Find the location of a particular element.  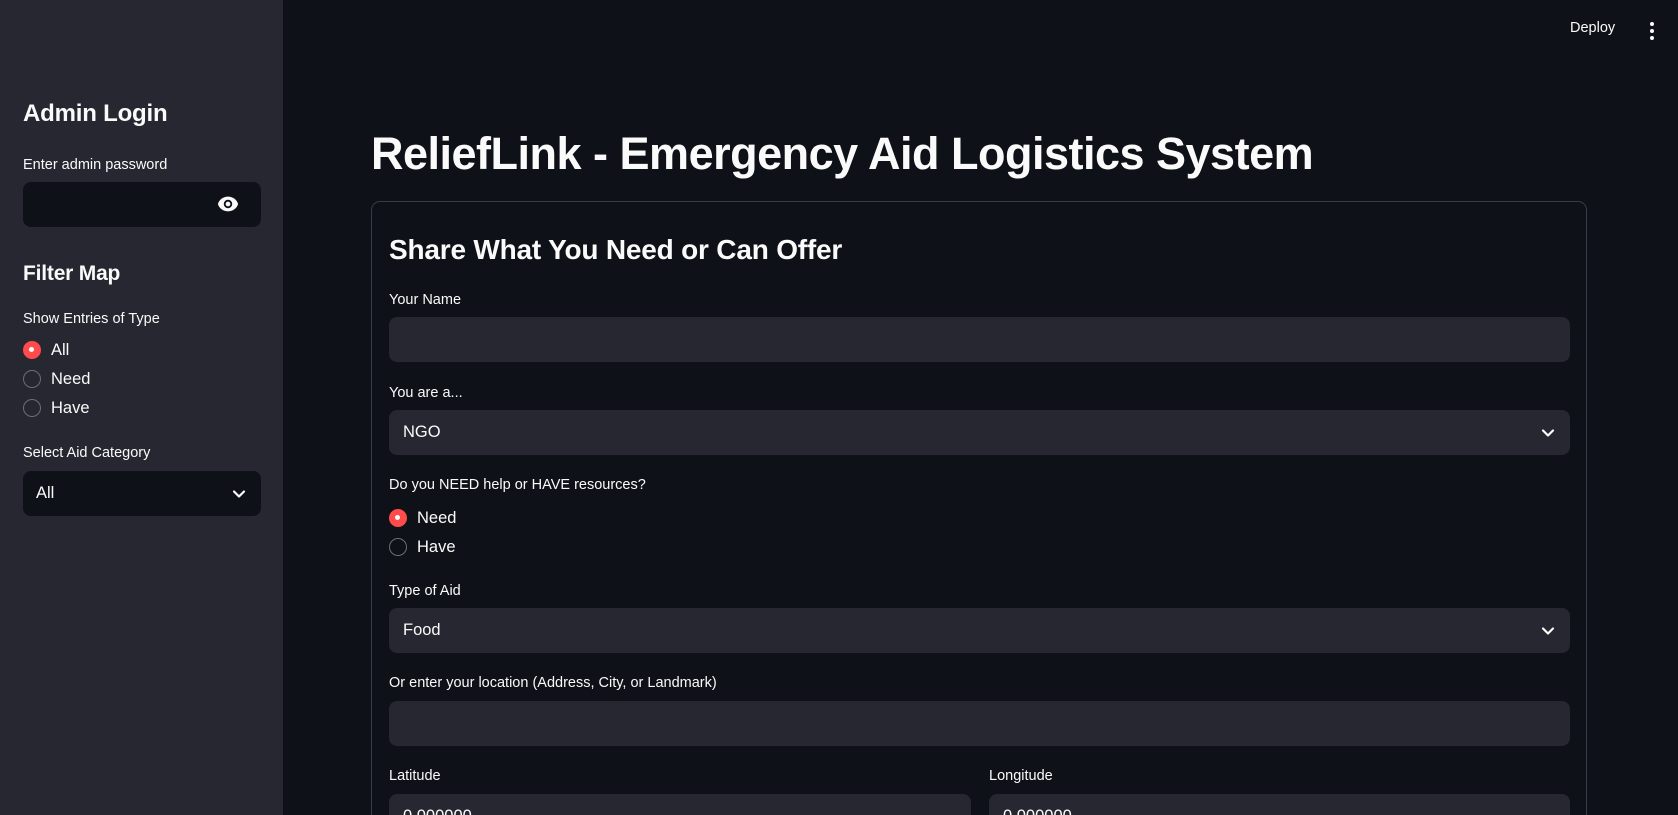

aid-type-value: Food is located at coordinates (422, 630).